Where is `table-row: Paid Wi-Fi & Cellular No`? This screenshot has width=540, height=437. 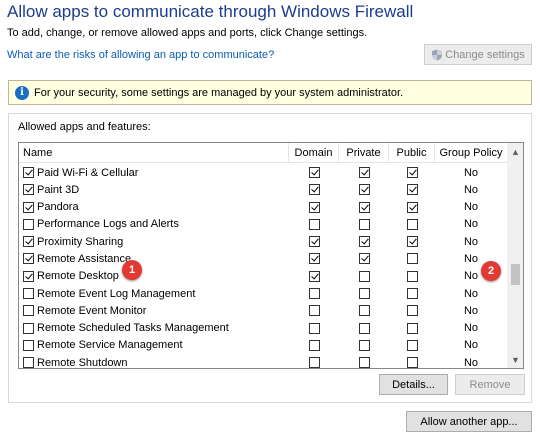
table-row: Paid Wi-Fi & Cellular No is located at coordinates (263, 172).